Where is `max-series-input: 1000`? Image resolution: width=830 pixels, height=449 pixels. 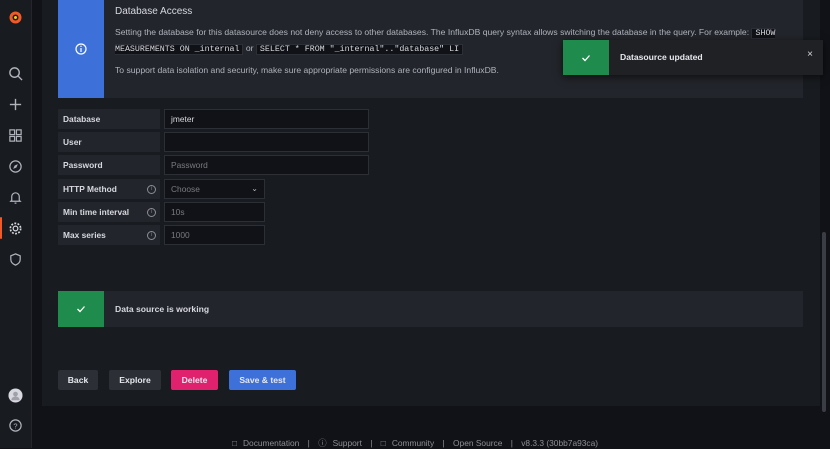 max-series-input: 1000 is located at coordinates (214, 235).